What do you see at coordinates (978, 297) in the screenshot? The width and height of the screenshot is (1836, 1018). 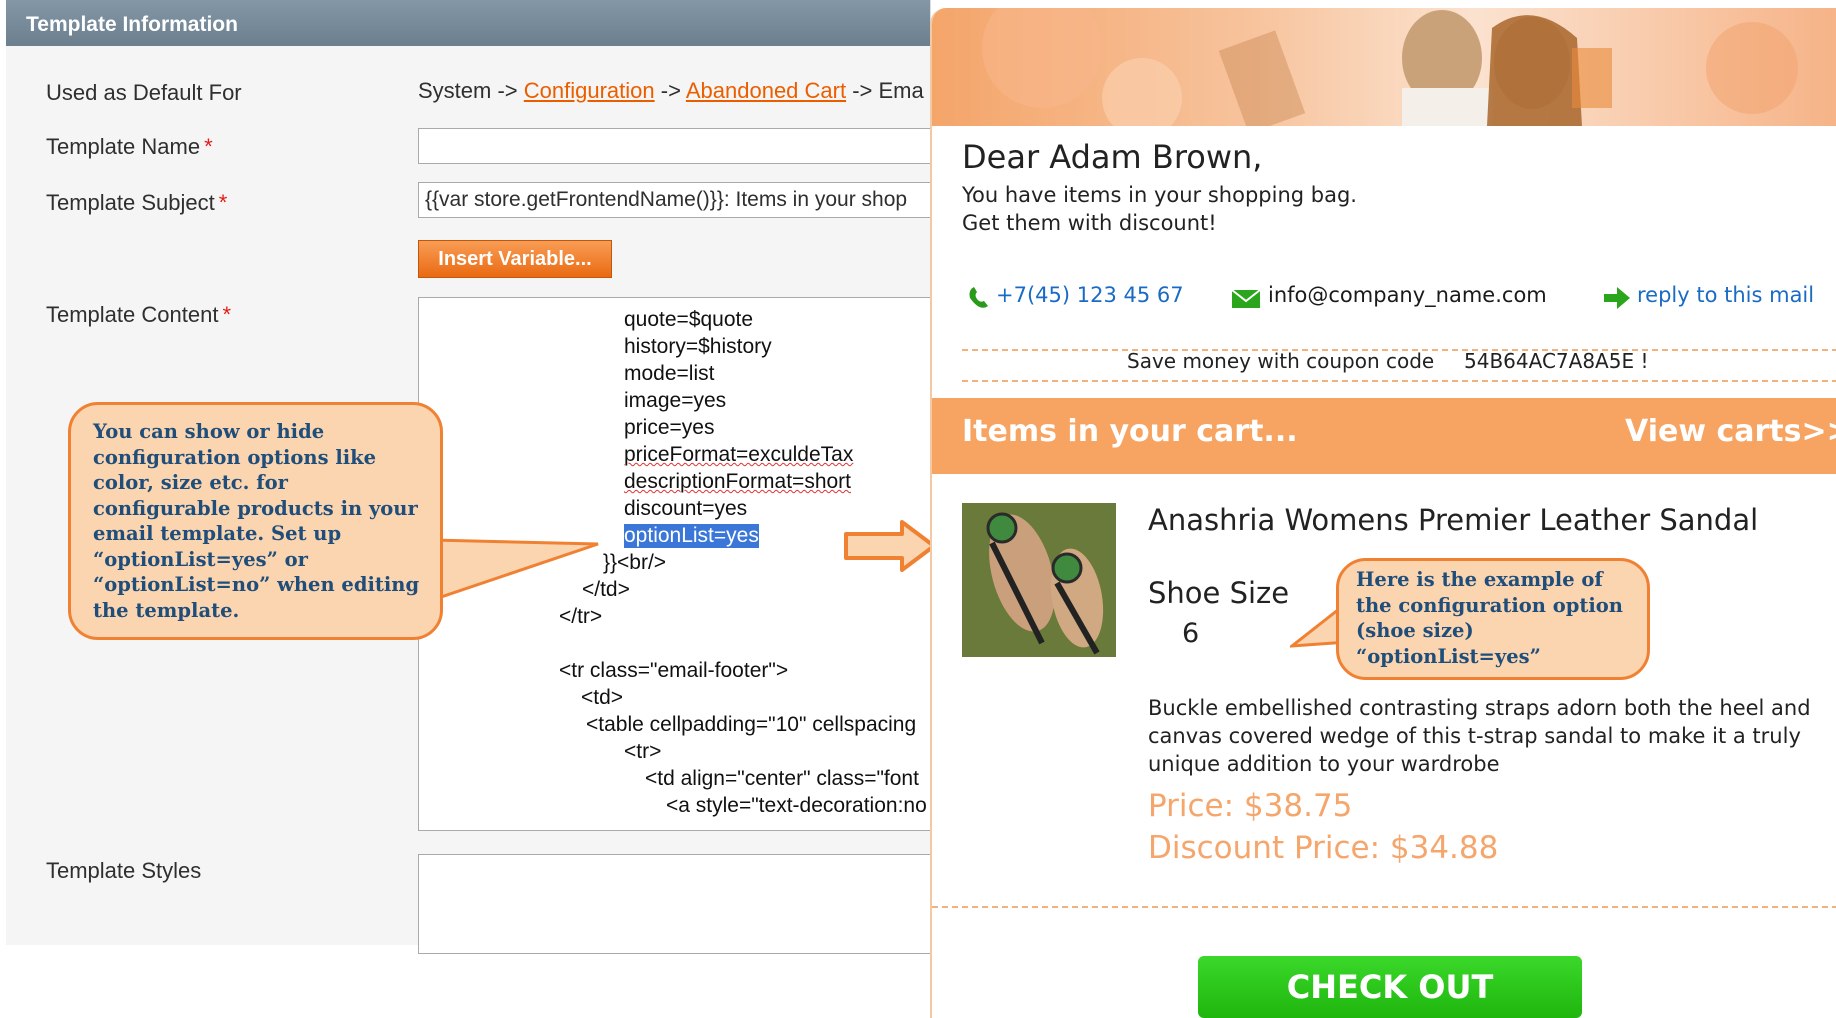 I see `phone-icon` at bounding box center [978, 297].